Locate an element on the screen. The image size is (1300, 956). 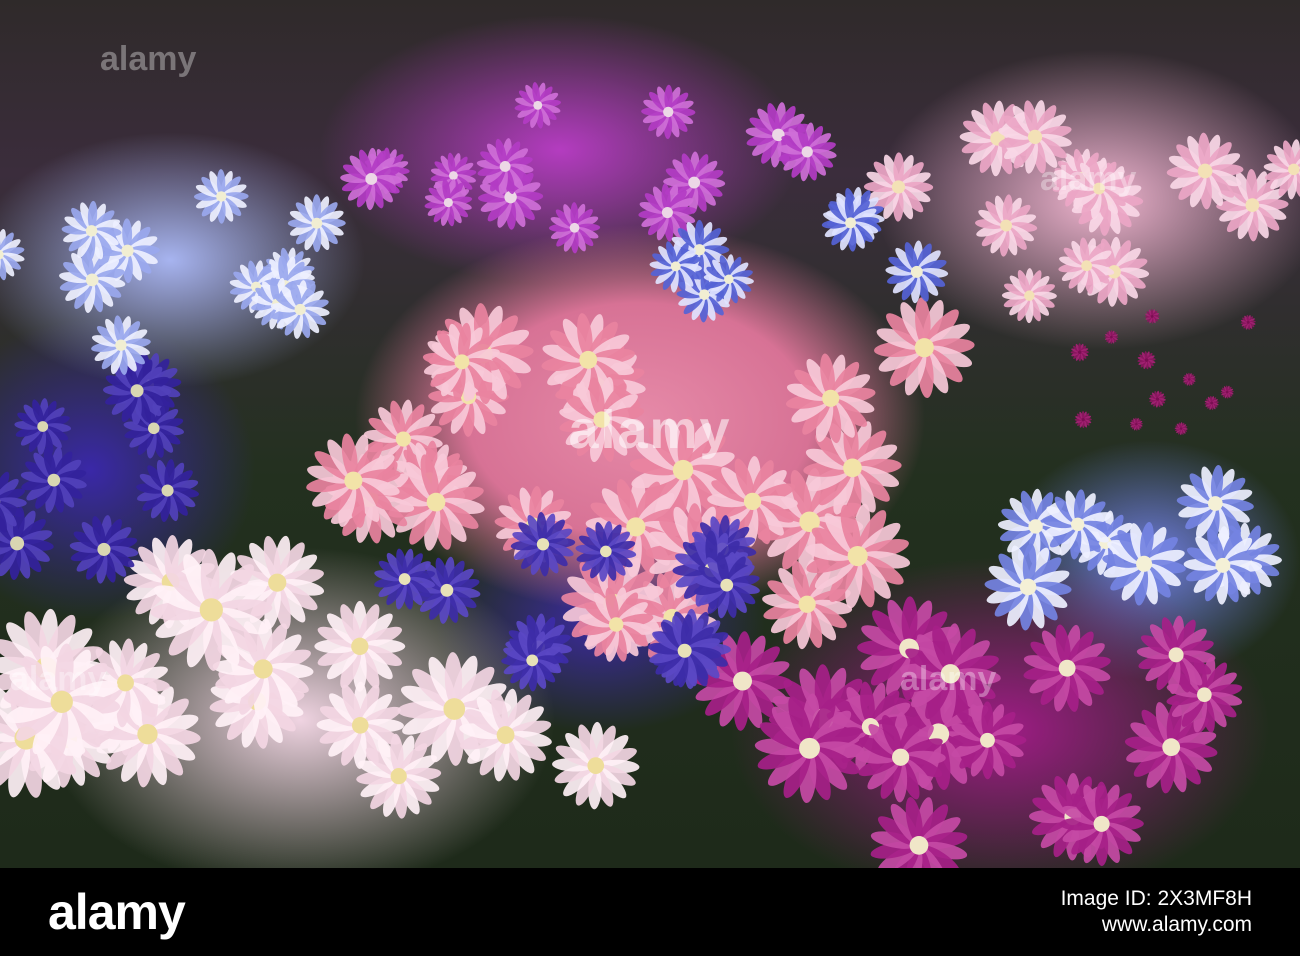
footer-bar: alamy Image ID: 2X3MF8H www.alamy.com is located at coordinates (650, 912).